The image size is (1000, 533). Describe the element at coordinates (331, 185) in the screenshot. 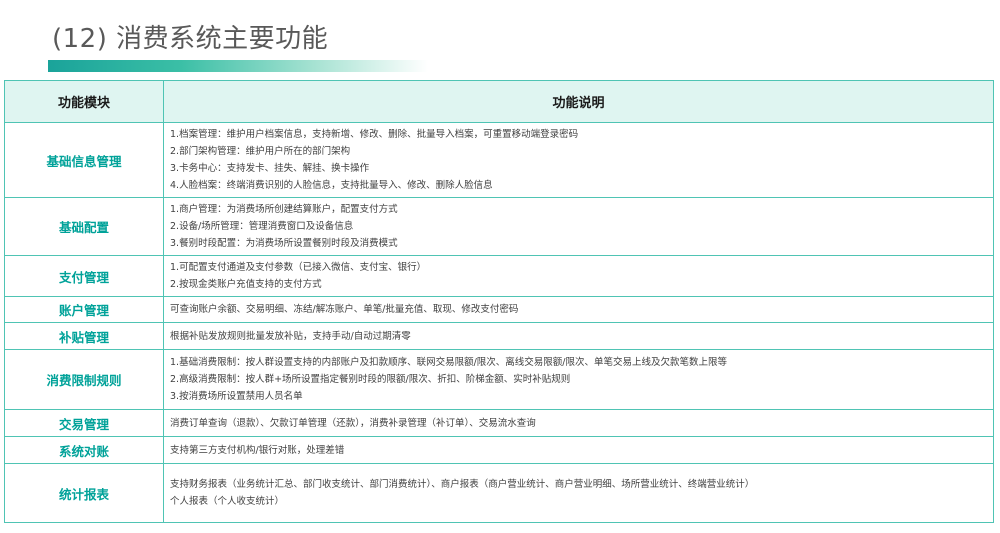

I see `description-line: 4.人脸档案：终端消费识别的人脸信息，支持批量导入、修改、删除人脸信息` at that location.